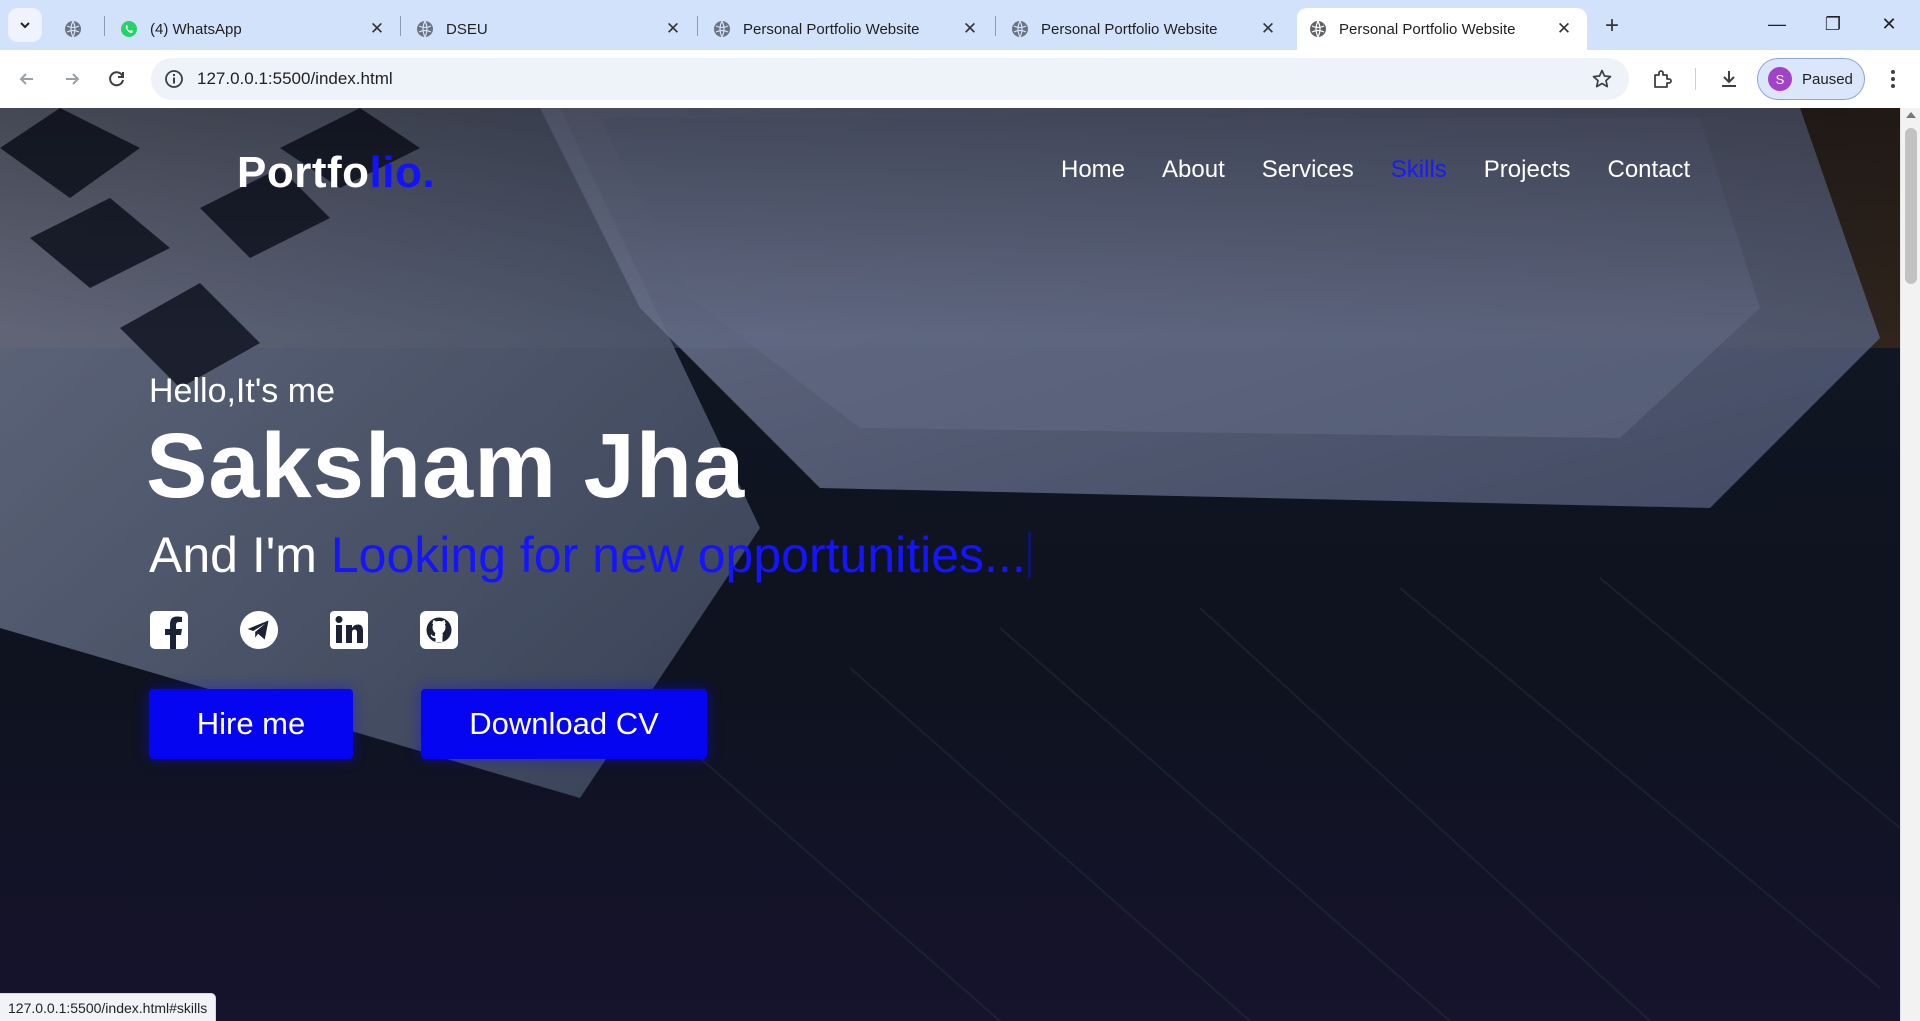 This screenshot has height=1021, width=1920. I want to click on puzzle-icon, so click(1663, 79).